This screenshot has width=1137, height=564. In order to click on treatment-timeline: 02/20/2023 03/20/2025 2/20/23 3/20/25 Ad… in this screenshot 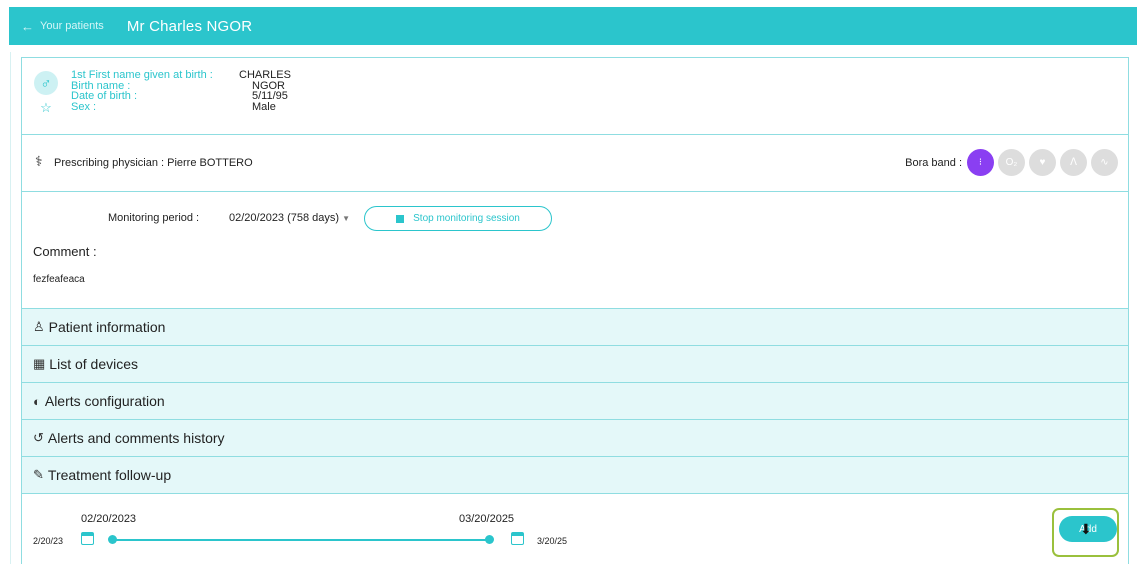, I will do `click(575, 529)`.